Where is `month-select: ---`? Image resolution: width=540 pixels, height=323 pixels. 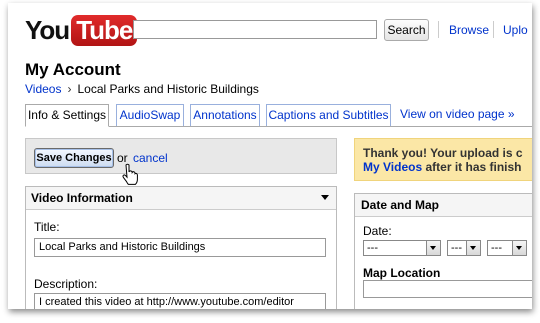 month-select: --- is located at coordinates (402, 248).